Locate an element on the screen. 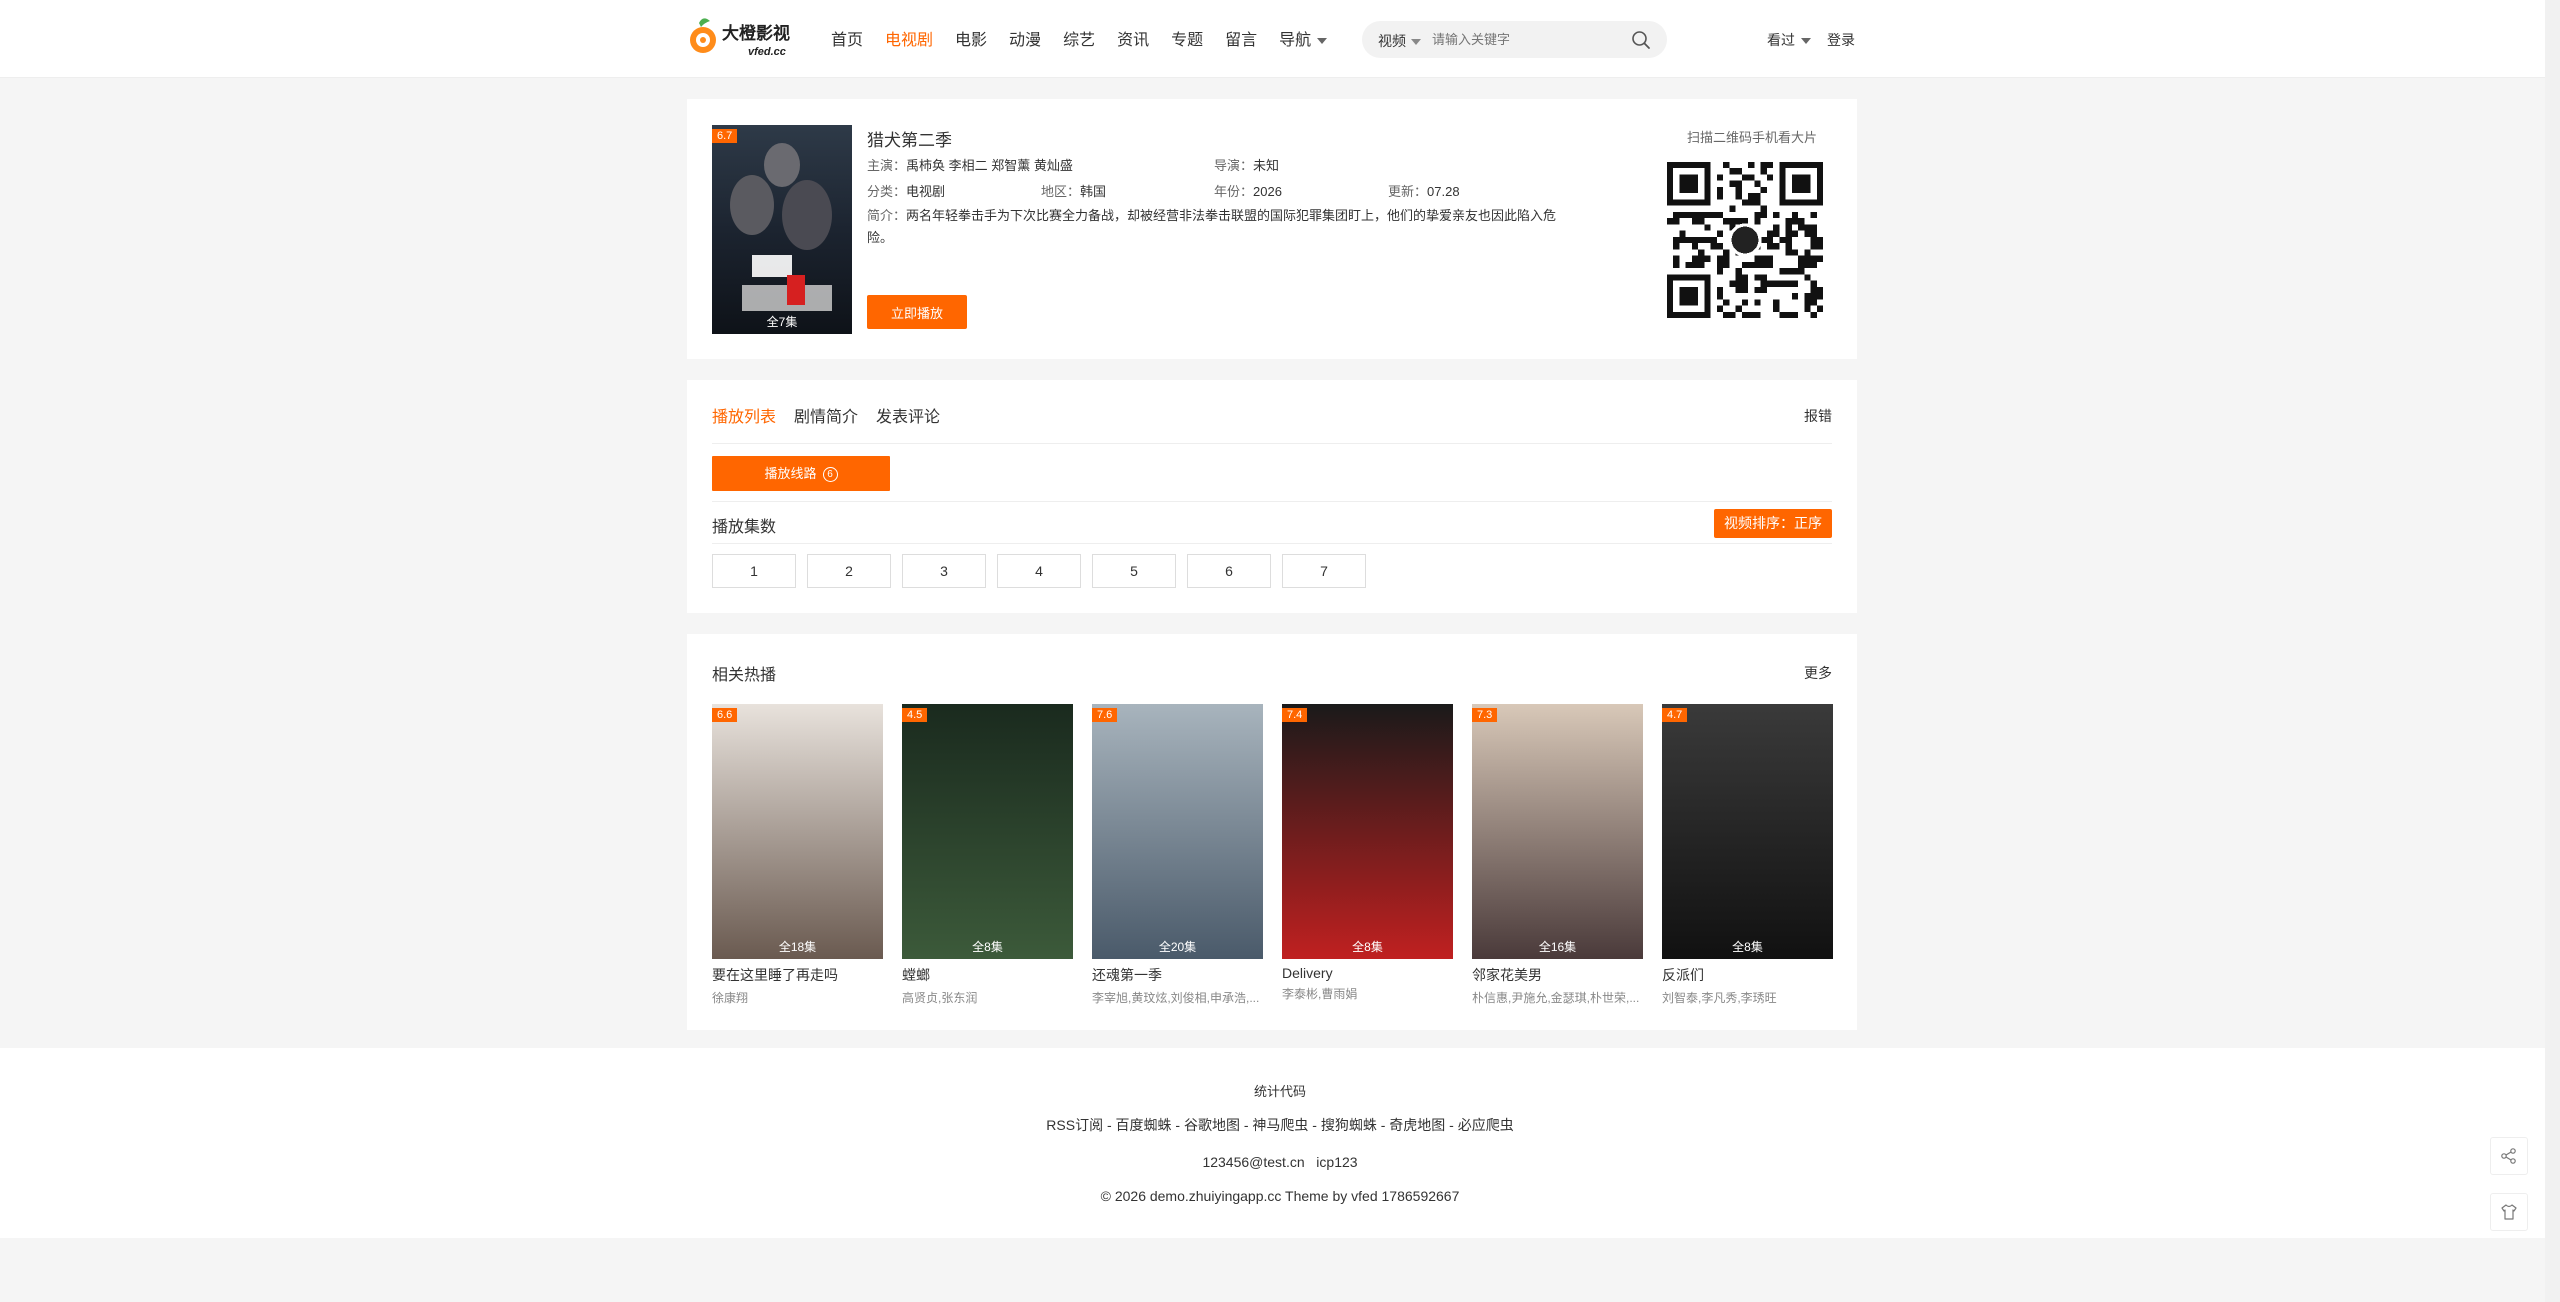 This screenshot has height=1302, width=2560. report-link: 报错 is located at coordinates (1818, 416).